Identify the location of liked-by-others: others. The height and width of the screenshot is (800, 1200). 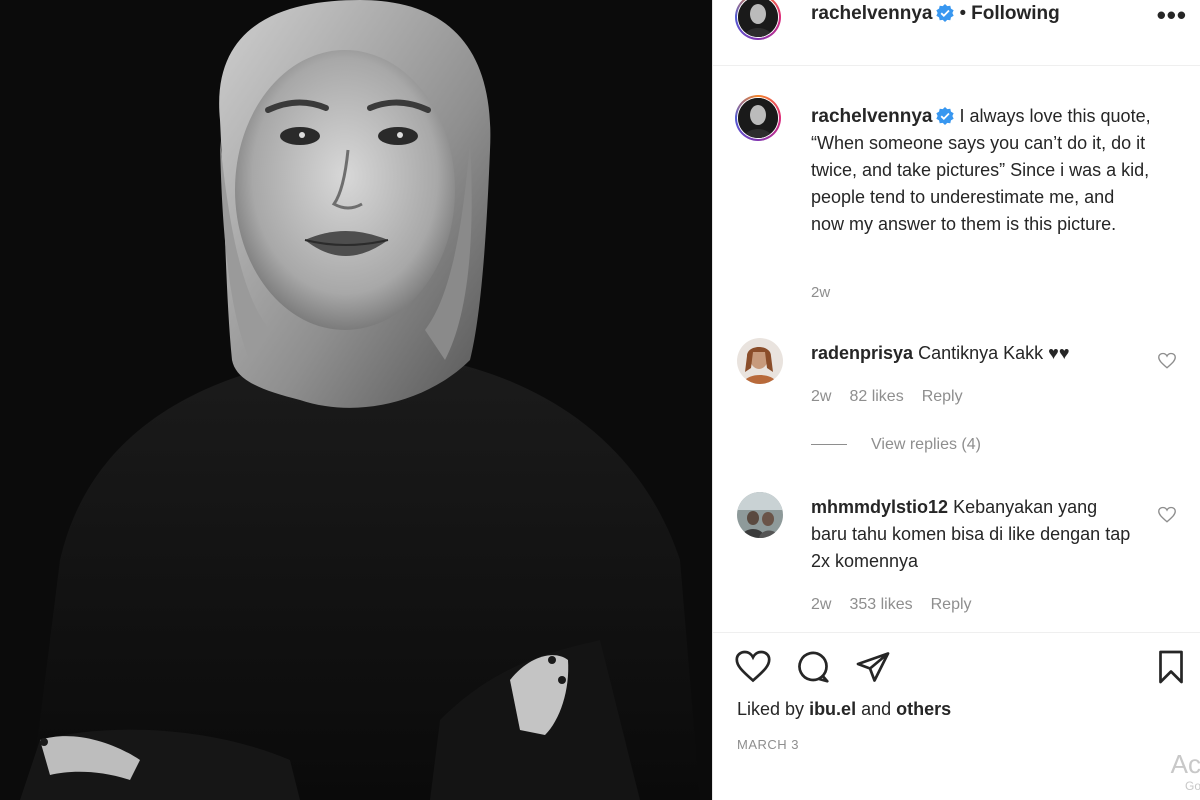
(923, 709).